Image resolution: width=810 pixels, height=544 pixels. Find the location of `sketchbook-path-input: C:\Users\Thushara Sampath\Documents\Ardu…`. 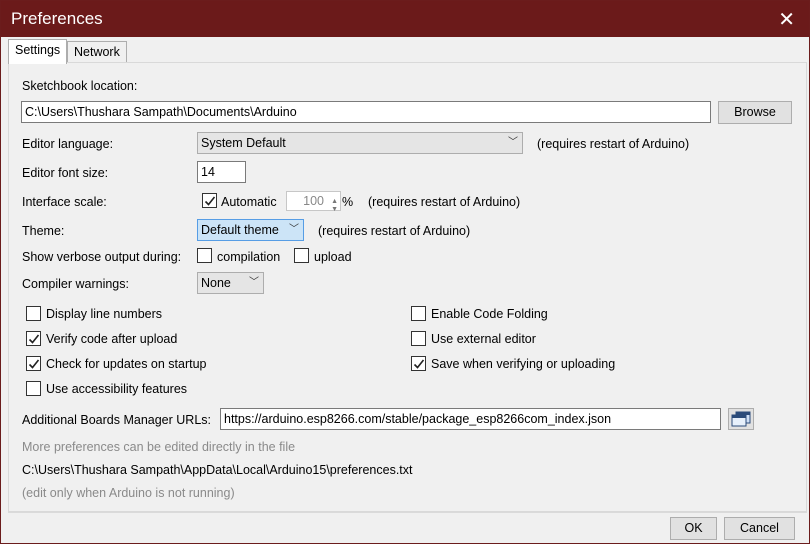

sketchbook-path-input: C:\Users\Thushara Sampath\Documents\Ardu… is located at coordinates (366, 112).